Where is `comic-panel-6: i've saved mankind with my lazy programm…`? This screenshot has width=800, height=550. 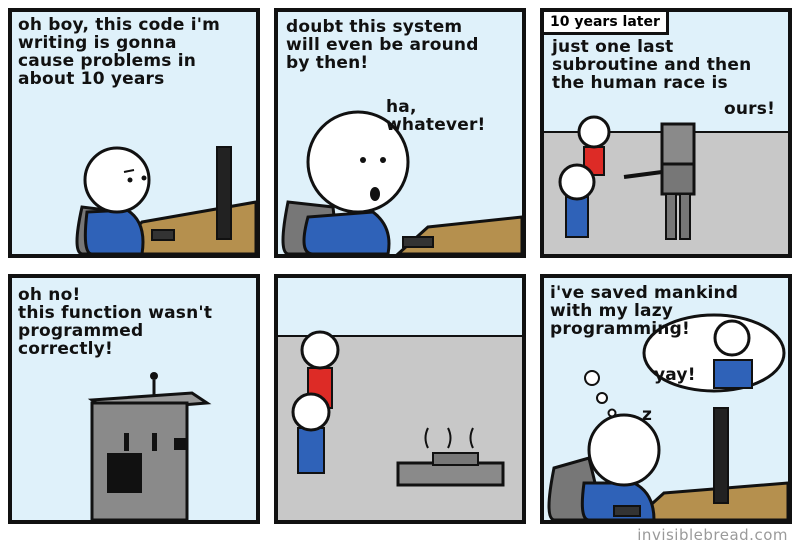 comic-panel-6: i've saved mankind with my lazy programm… is located at coordinates (666, 399).